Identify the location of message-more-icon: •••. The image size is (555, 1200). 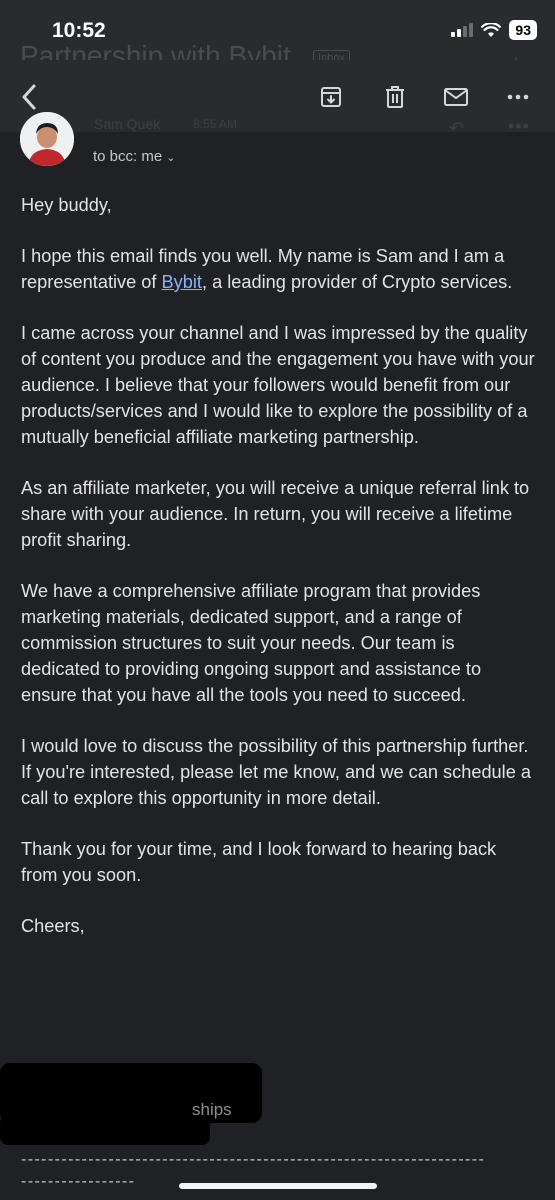
(519, 126).